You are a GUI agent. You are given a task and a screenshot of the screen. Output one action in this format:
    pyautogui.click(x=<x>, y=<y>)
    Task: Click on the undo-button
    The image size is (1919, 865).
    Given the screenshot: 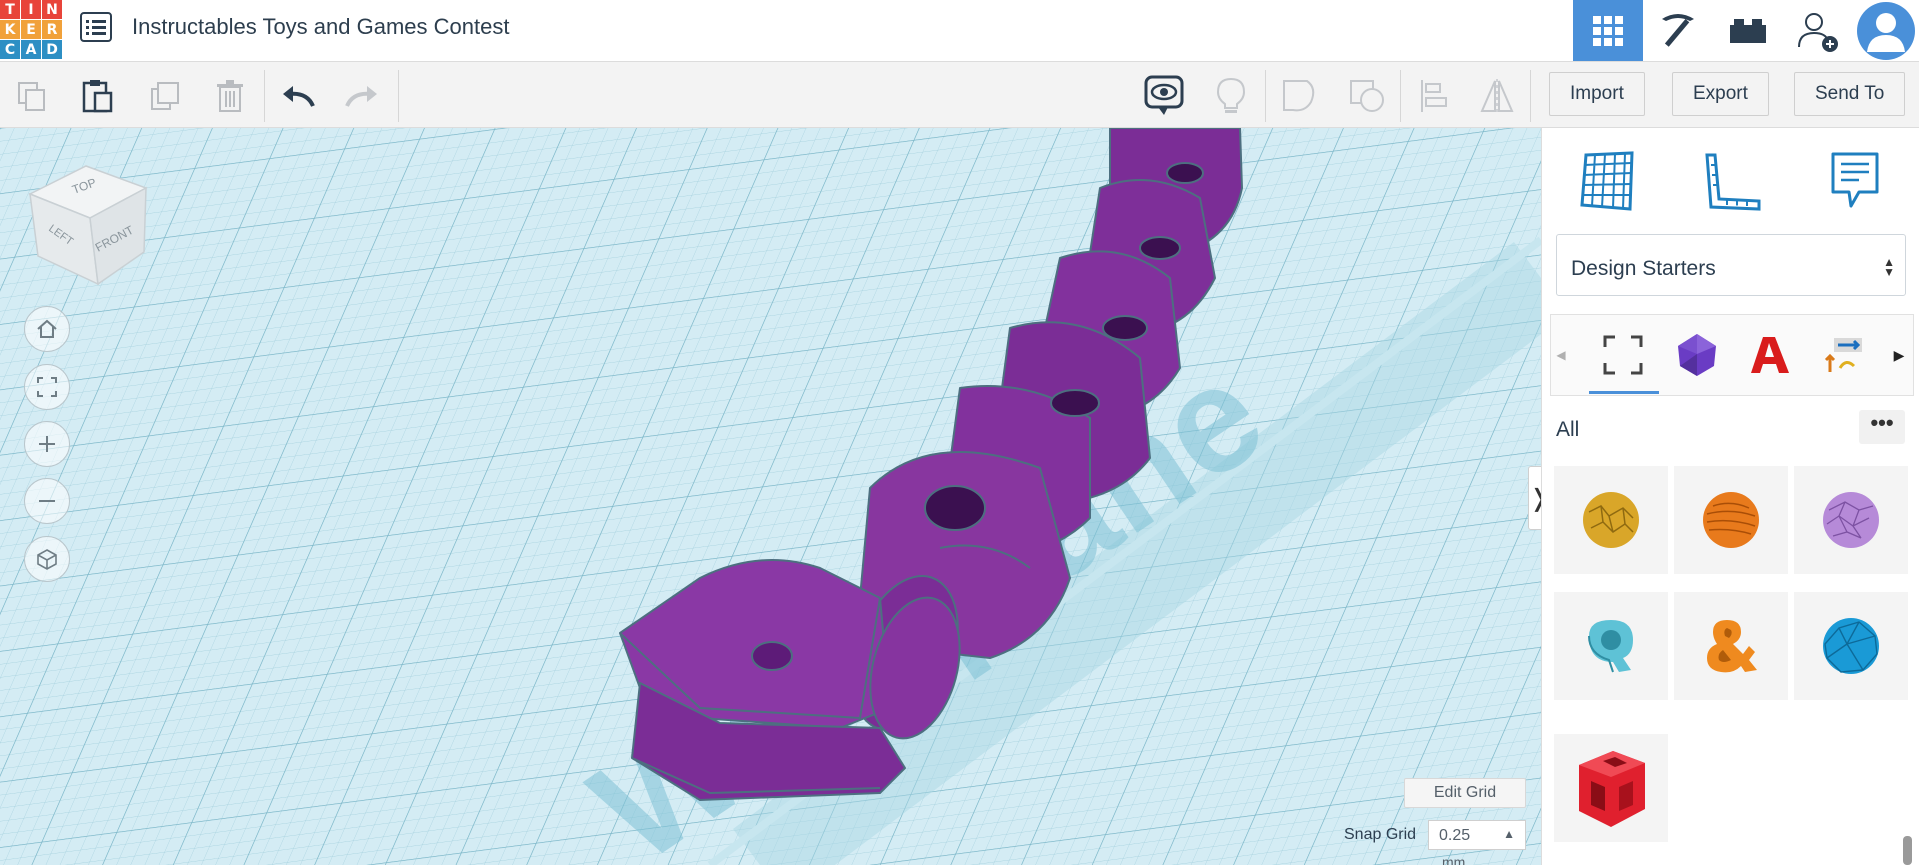 What is the action you would take?
    pyautogui.click(x=298, y=96)
    